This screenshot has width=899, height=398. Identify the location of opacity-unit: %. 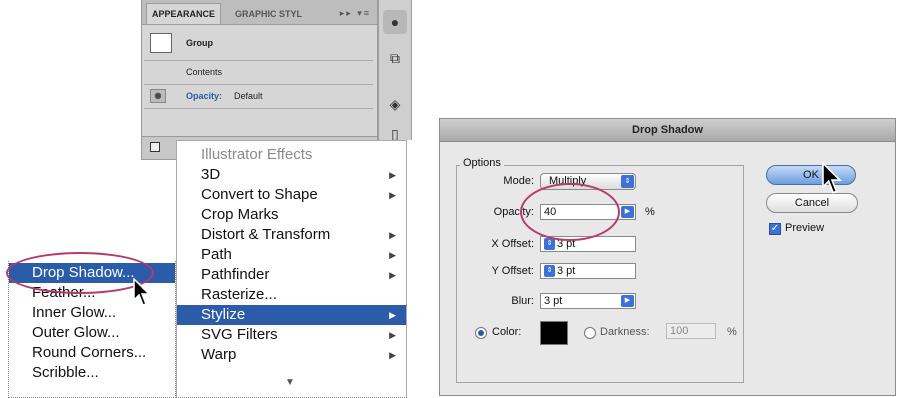
(650, 212).